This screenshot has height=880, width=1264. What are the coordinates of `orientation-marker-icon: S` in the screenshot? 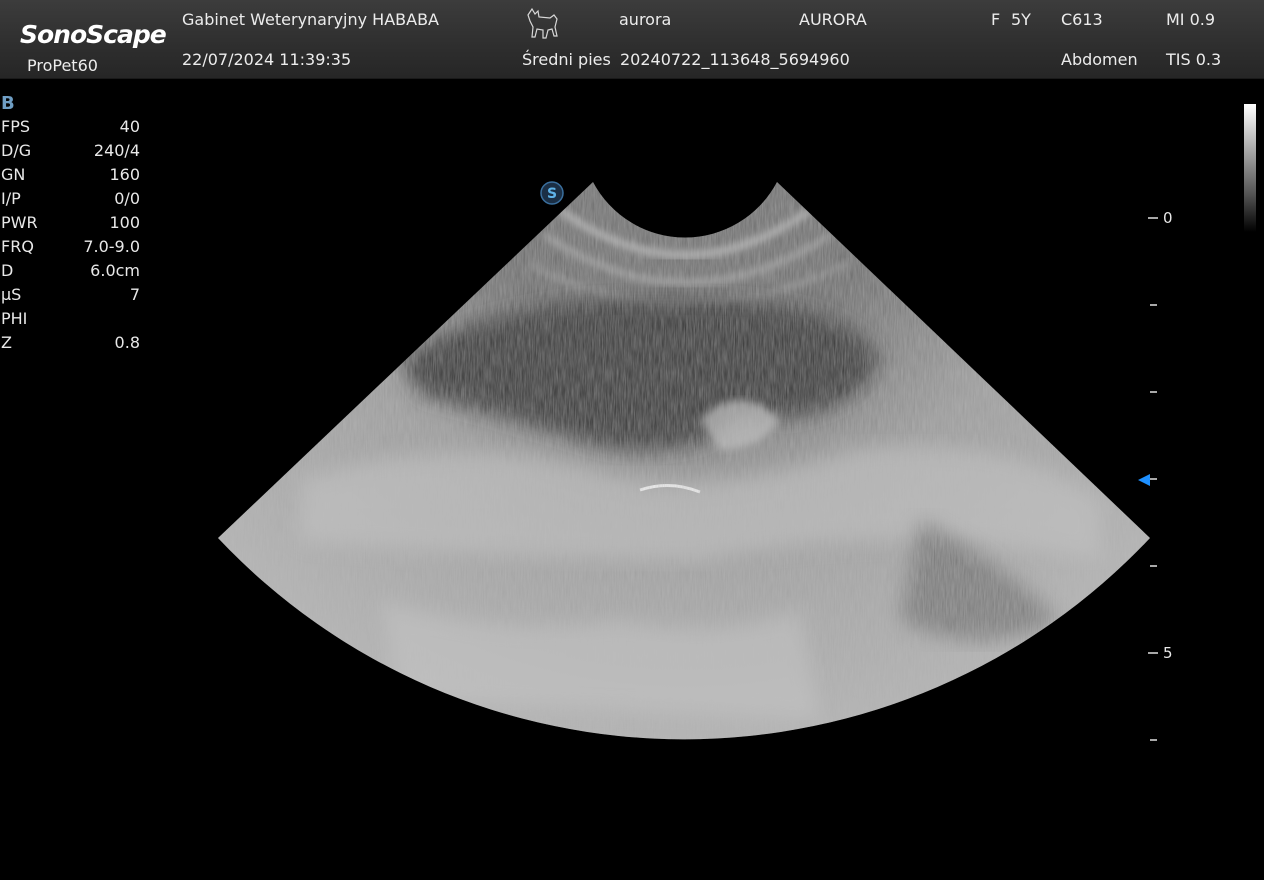 It's located at (552, 193).